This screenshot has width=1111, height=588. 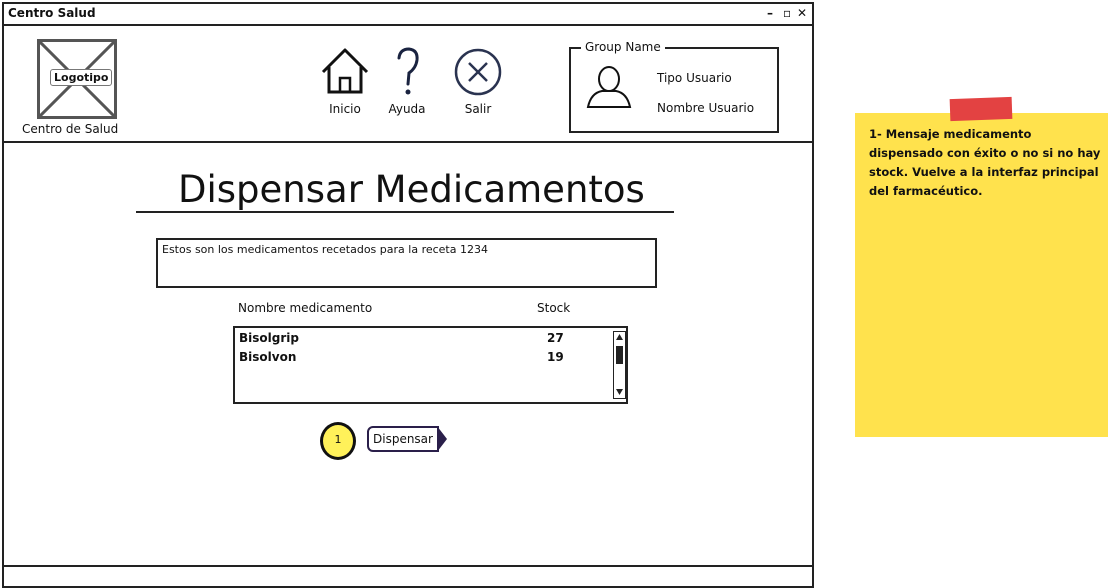 What do you see at coordinates (408, 71) in the screenshot?
I see `help-icon` at bounding box center [408, 71].